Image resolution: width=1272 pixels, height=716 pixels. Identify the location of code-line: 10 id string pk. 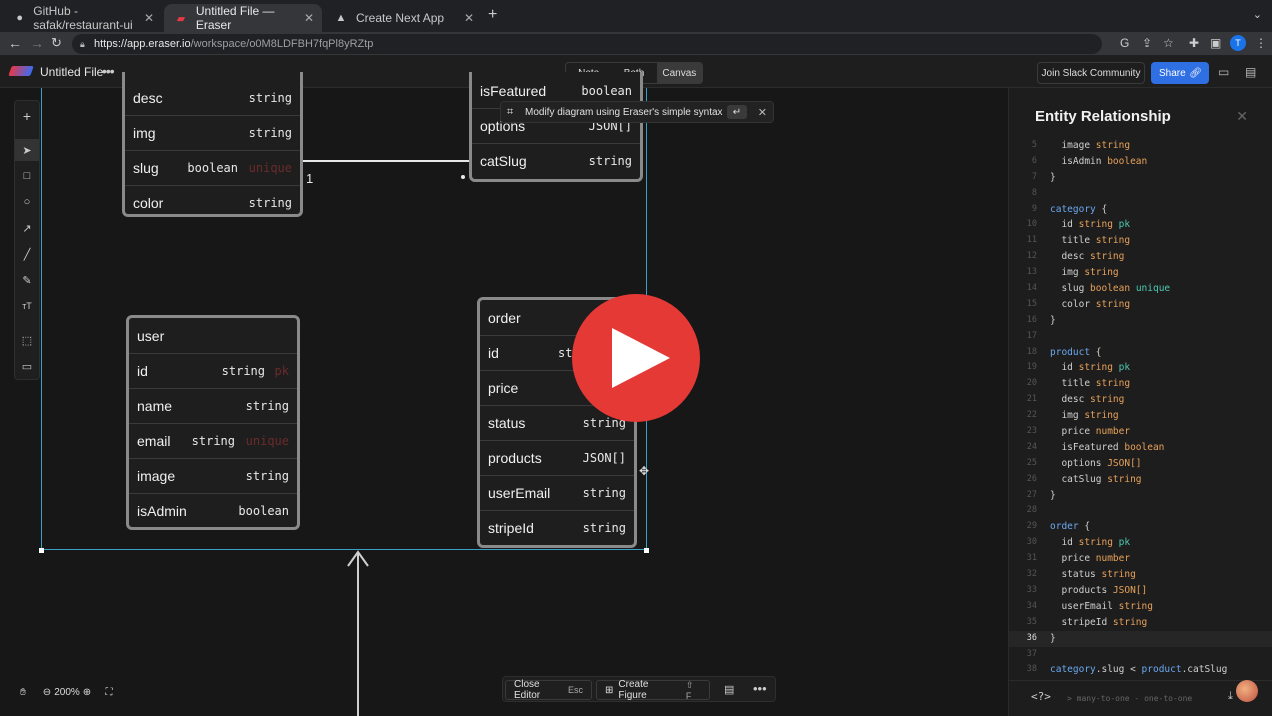
(1140, 225).